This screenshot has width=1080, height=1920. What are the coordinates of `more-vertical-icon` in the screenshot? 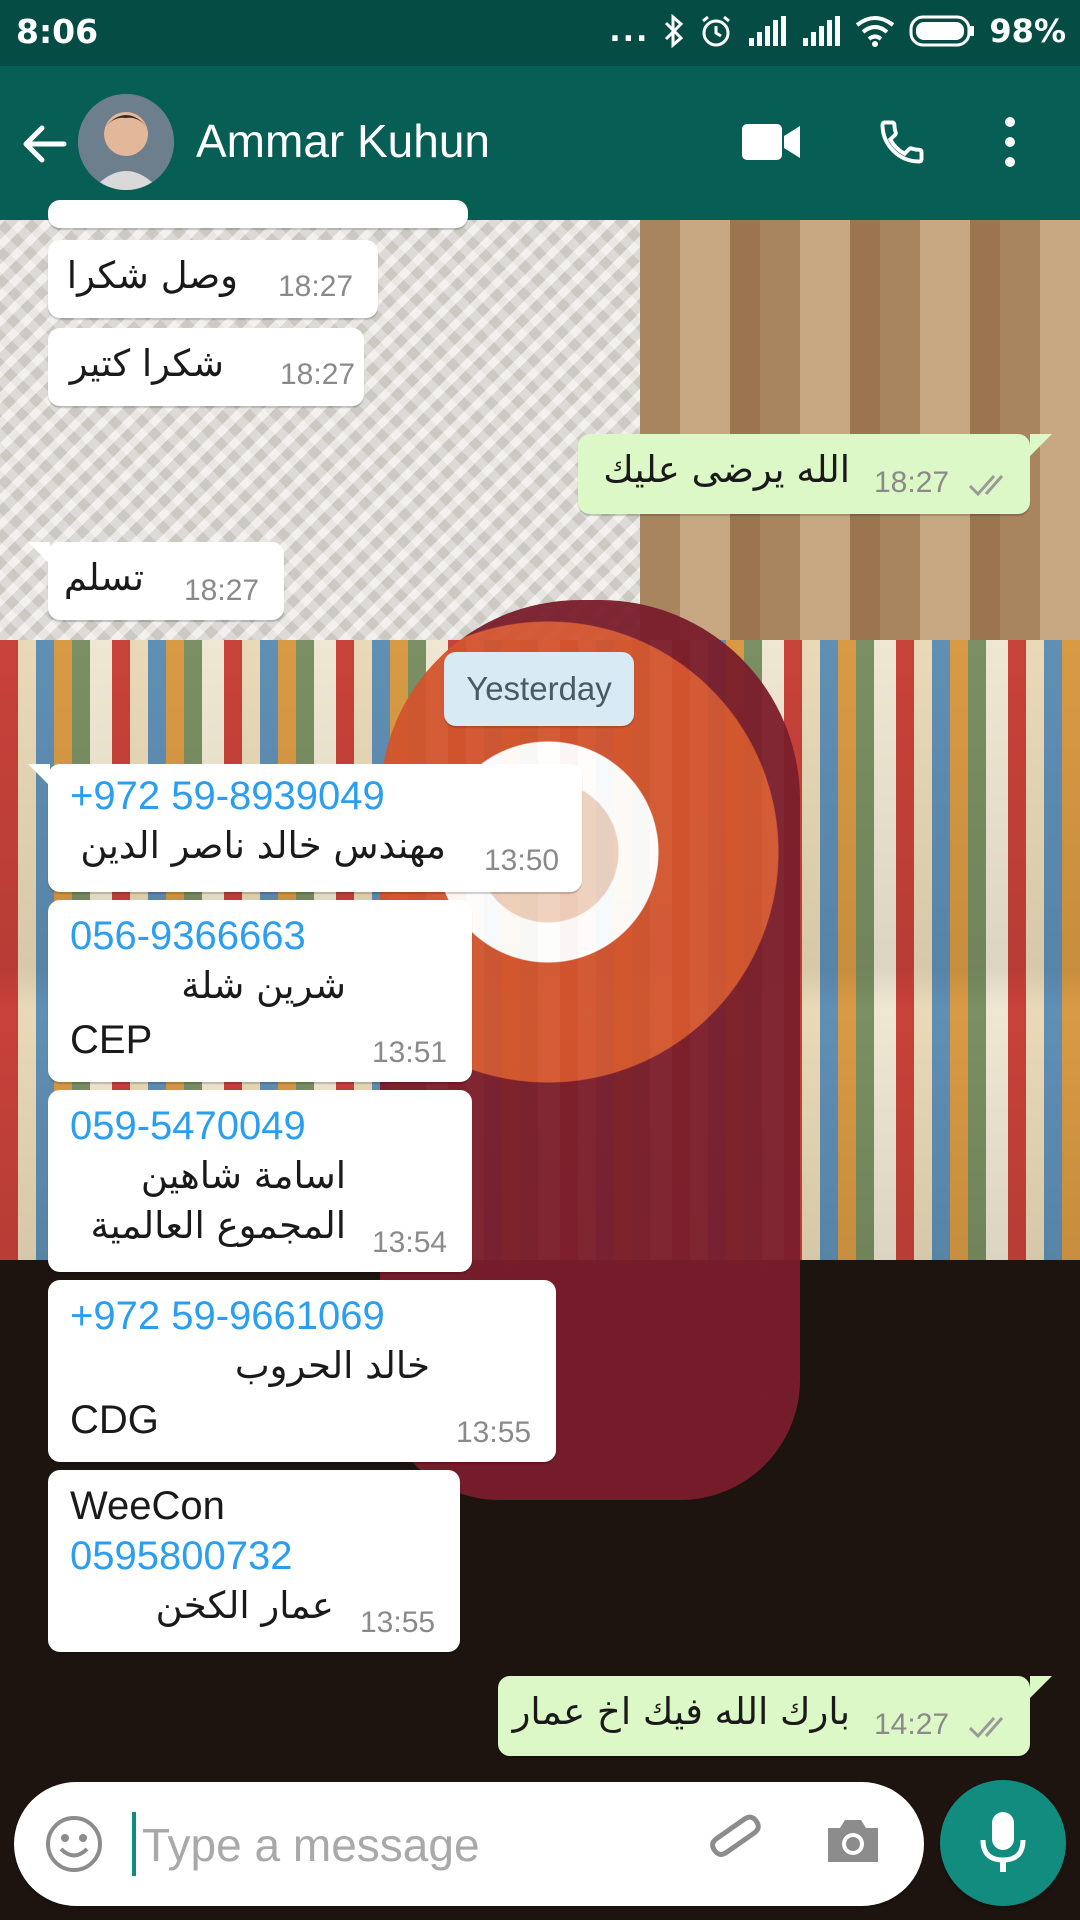 It's located at (1010, 142).